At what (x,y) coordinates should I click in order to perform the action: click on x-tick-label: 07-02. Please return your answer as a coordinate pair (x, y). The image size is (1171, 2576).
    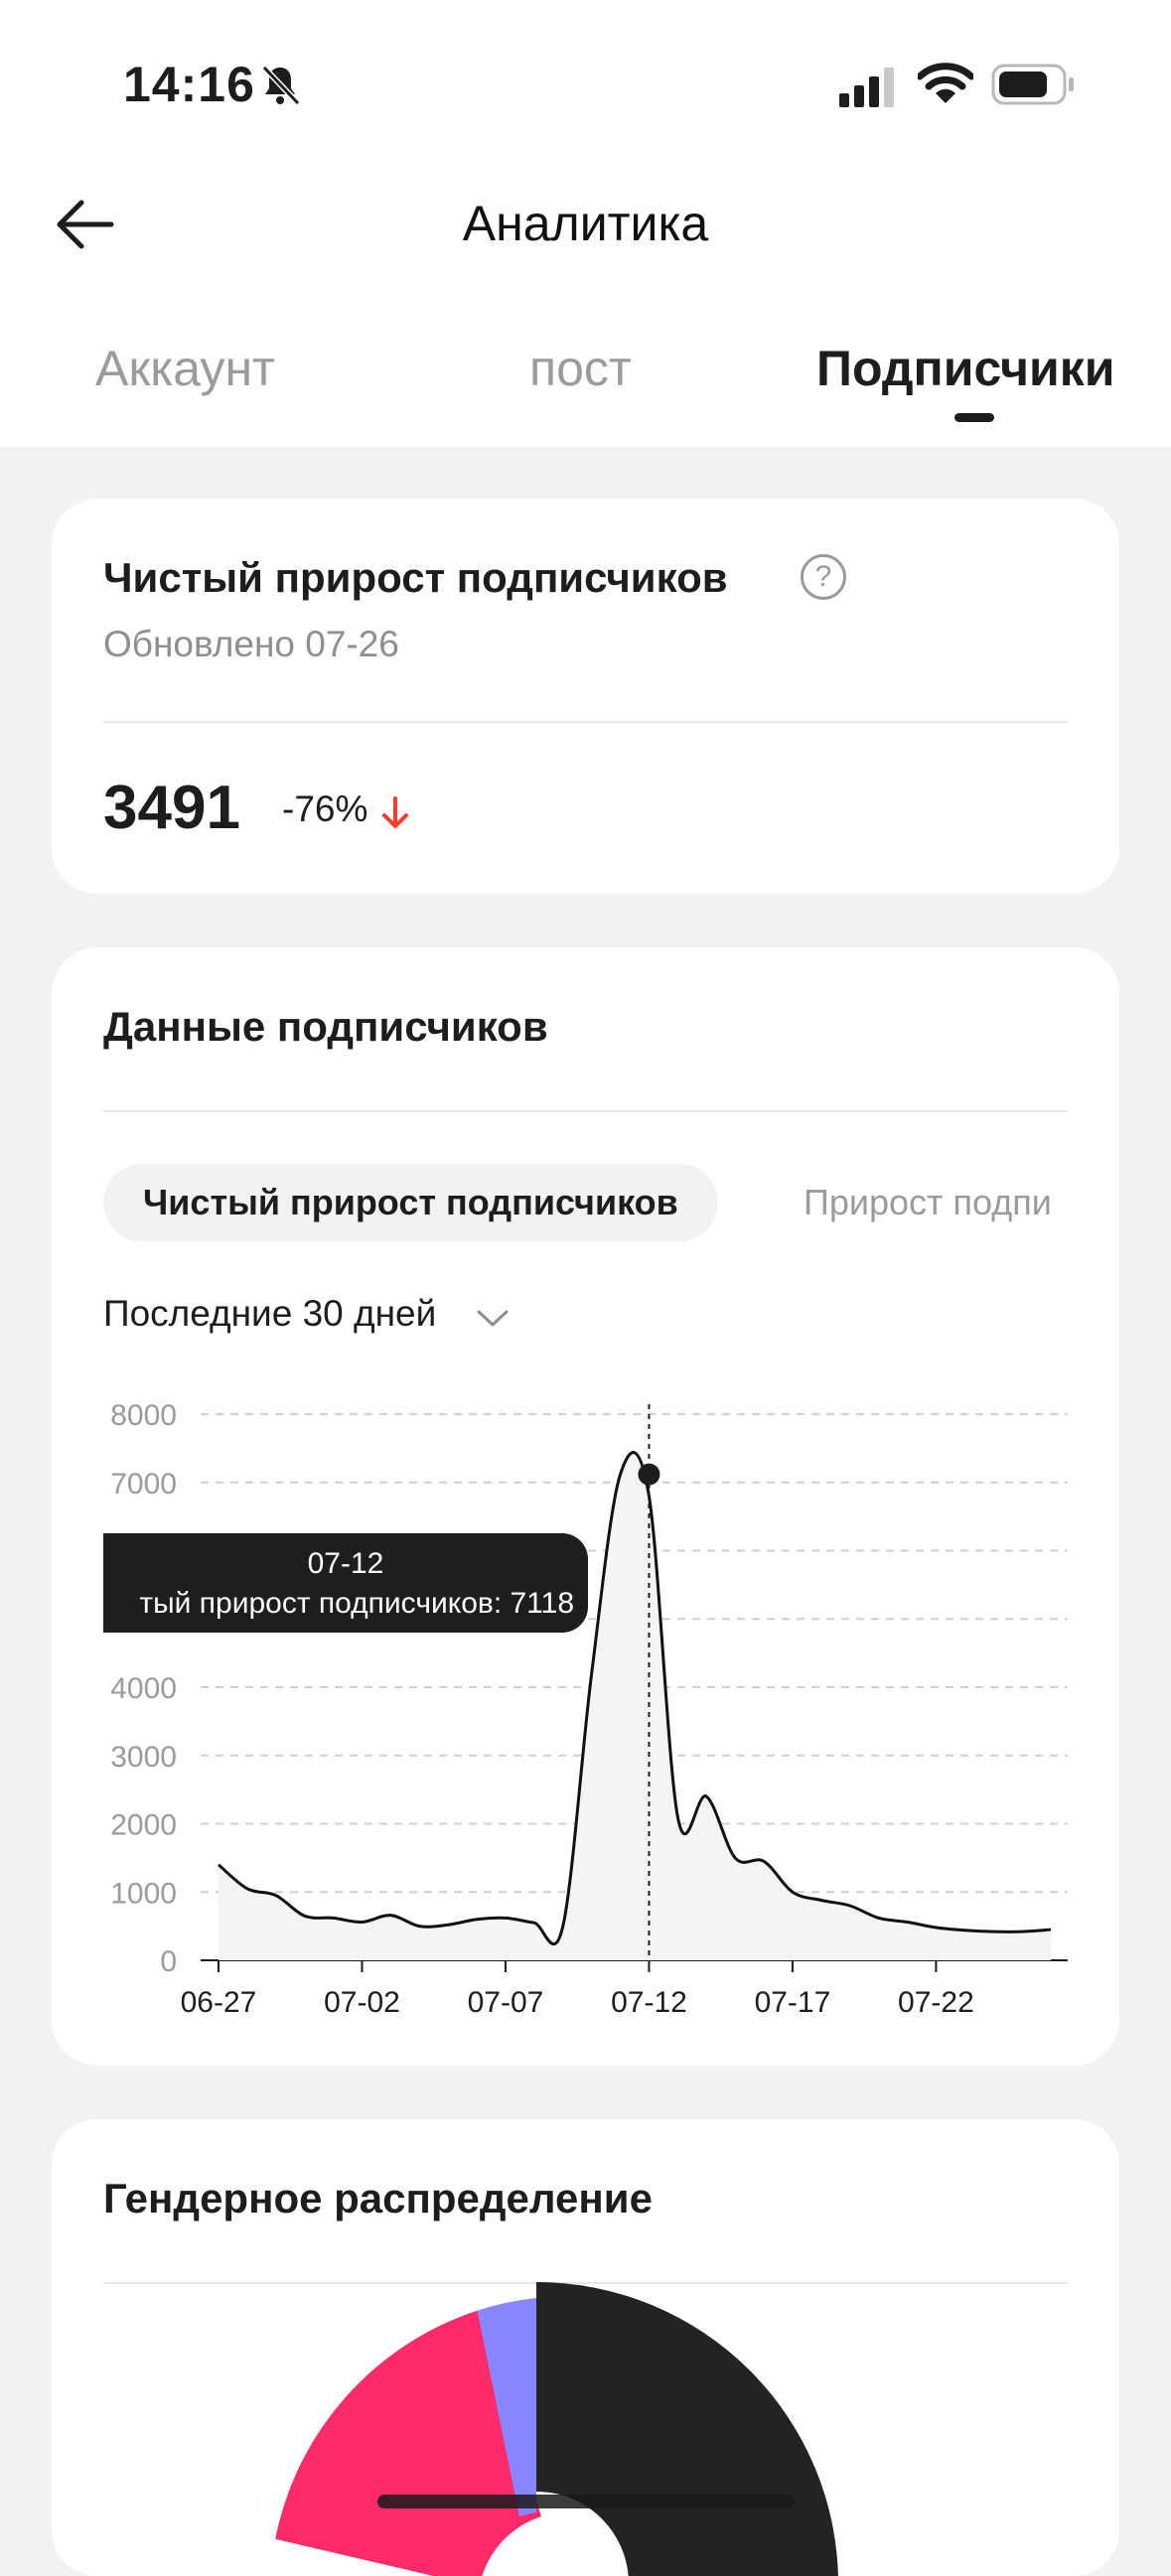
    Looking at the image, I should click on (362, 2002).